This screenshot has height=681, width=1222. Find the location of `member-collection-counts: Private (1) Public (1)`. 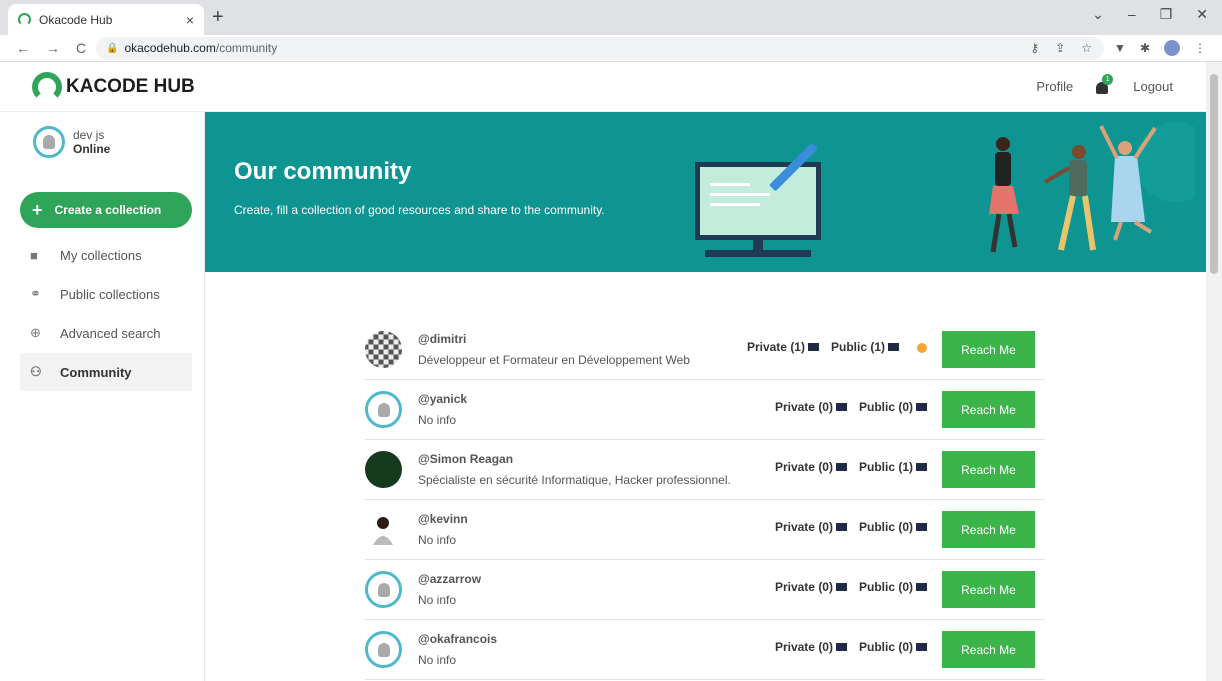

member-collection-counts: Private (1) Public (1) is located at coordinates (837, 347).